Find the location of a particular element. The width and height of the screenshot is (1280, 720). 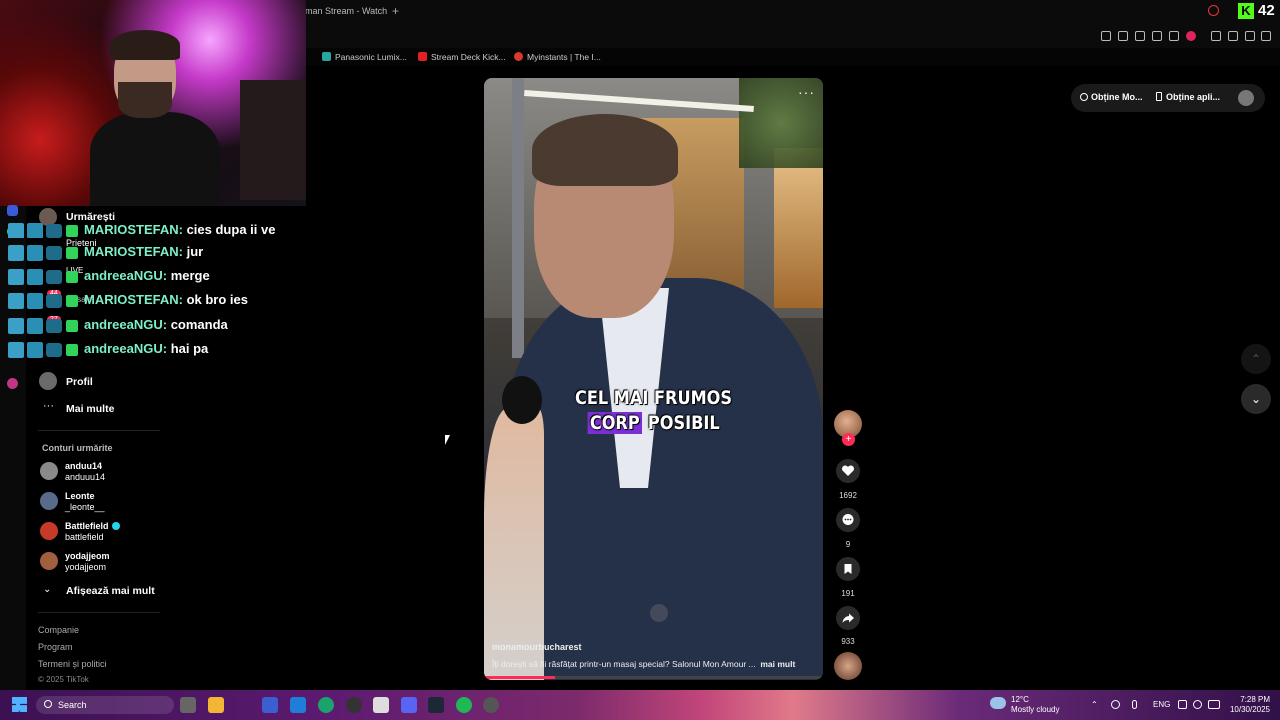

taskbar-search-box is located at coordinates (105, 705).